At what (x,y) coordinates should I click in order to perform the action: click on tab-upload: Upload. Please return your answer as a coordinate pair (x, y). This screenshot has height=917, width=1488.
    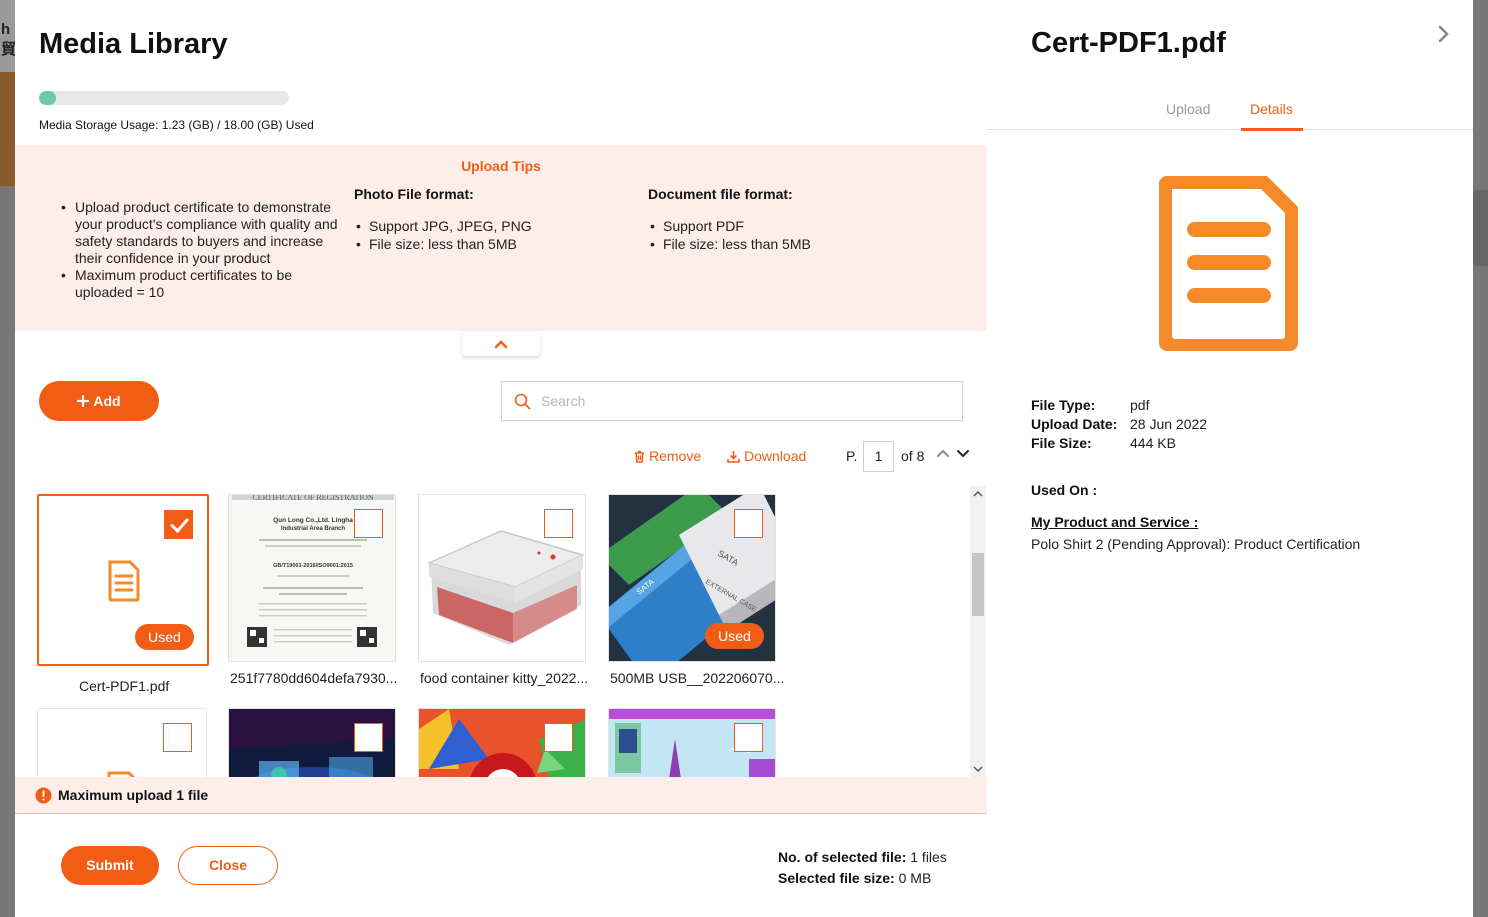
    Looking at the image, I should click on (1188, 109).